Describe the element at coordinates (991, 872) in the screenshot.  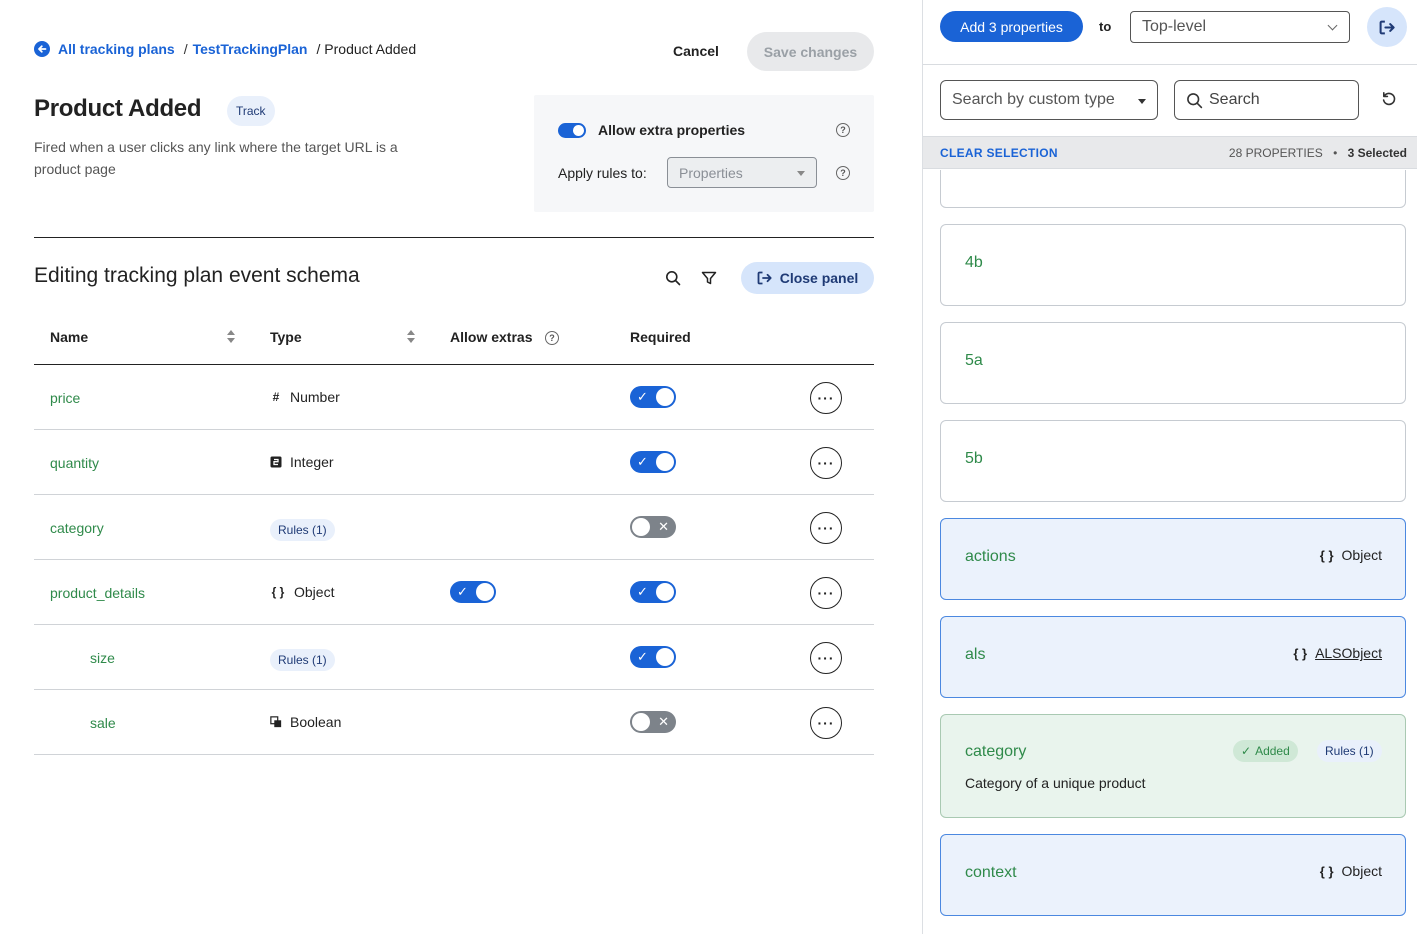
I see `property-card-name: context` at that location.